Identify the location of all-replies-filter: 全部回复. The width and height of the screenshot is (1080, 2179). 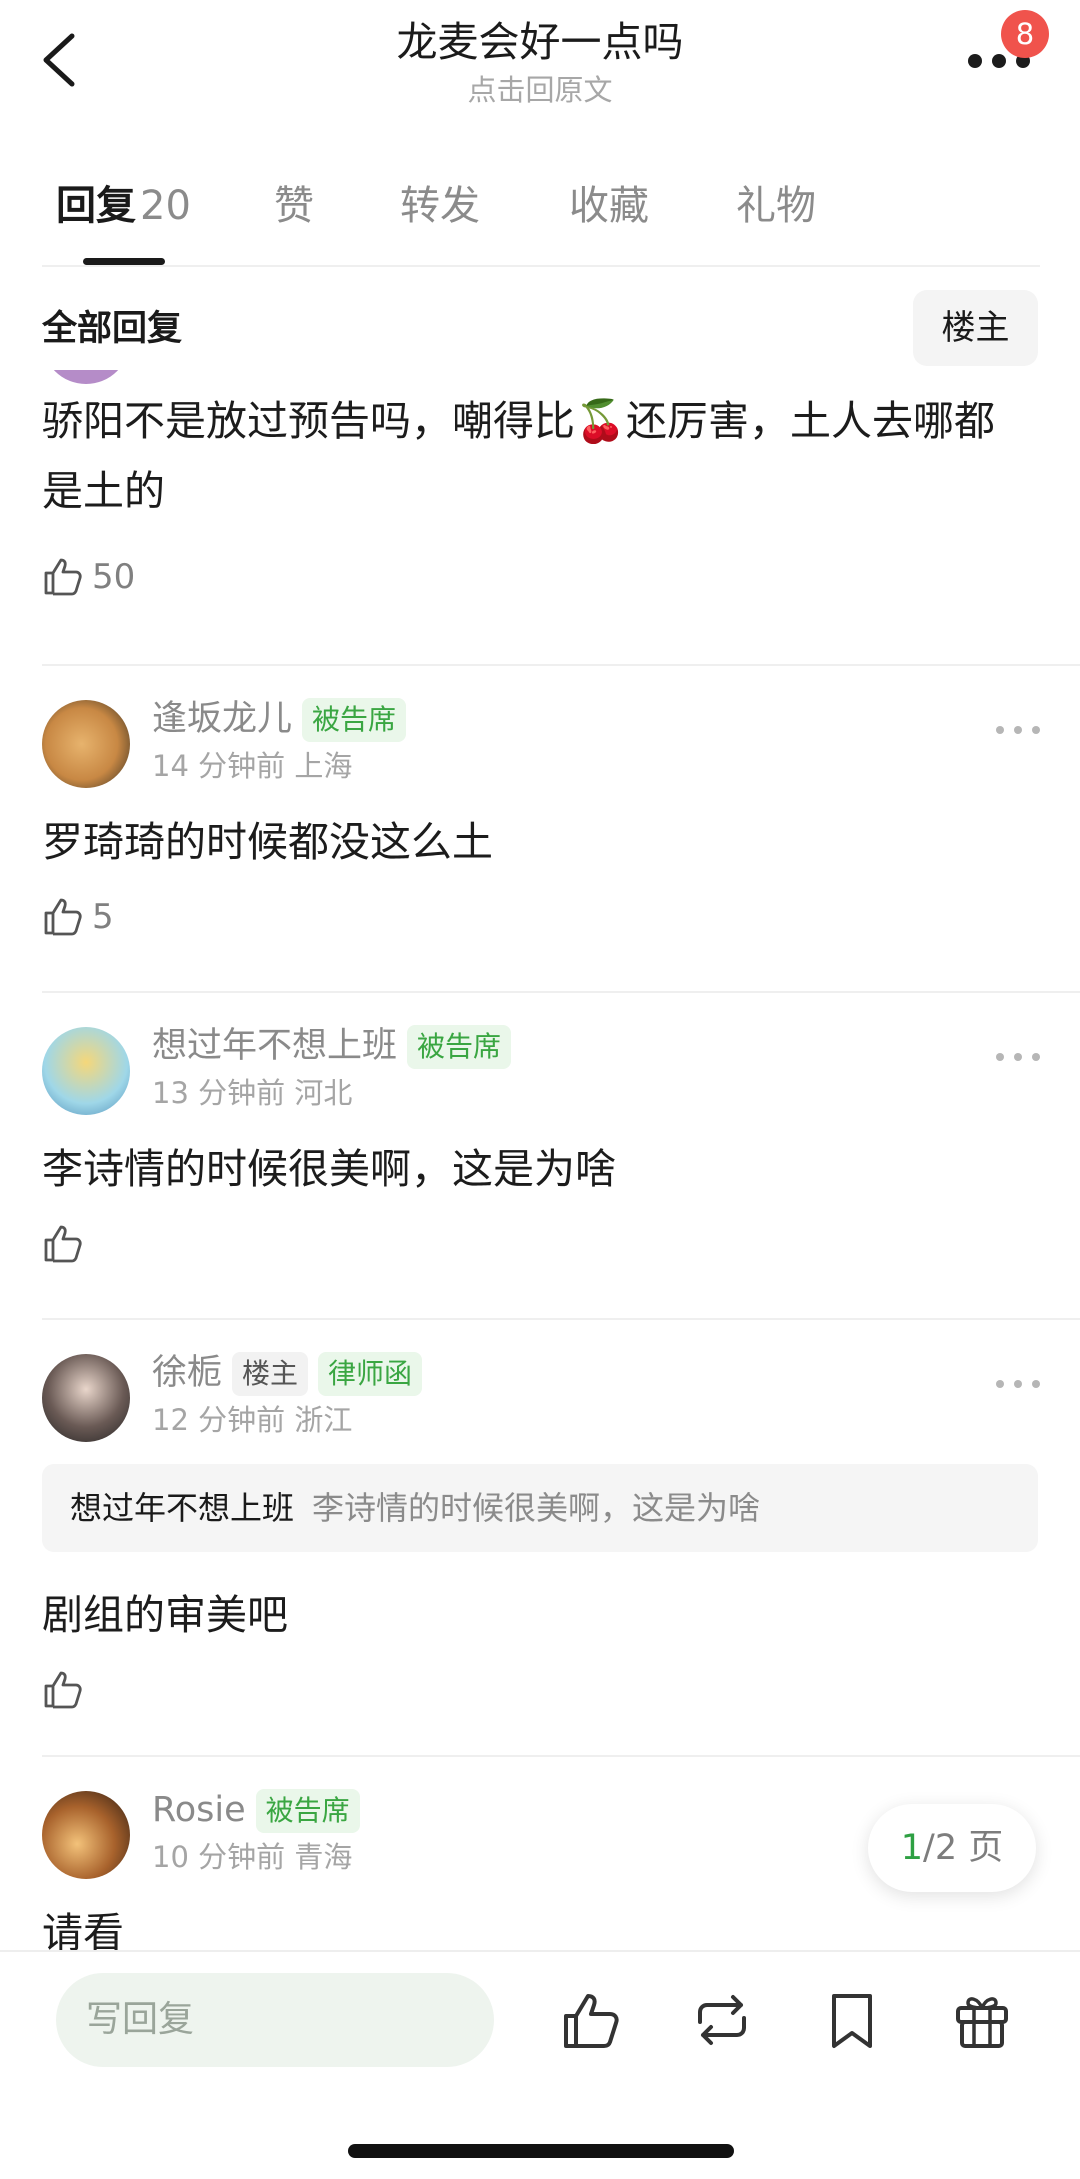
(112, 329).